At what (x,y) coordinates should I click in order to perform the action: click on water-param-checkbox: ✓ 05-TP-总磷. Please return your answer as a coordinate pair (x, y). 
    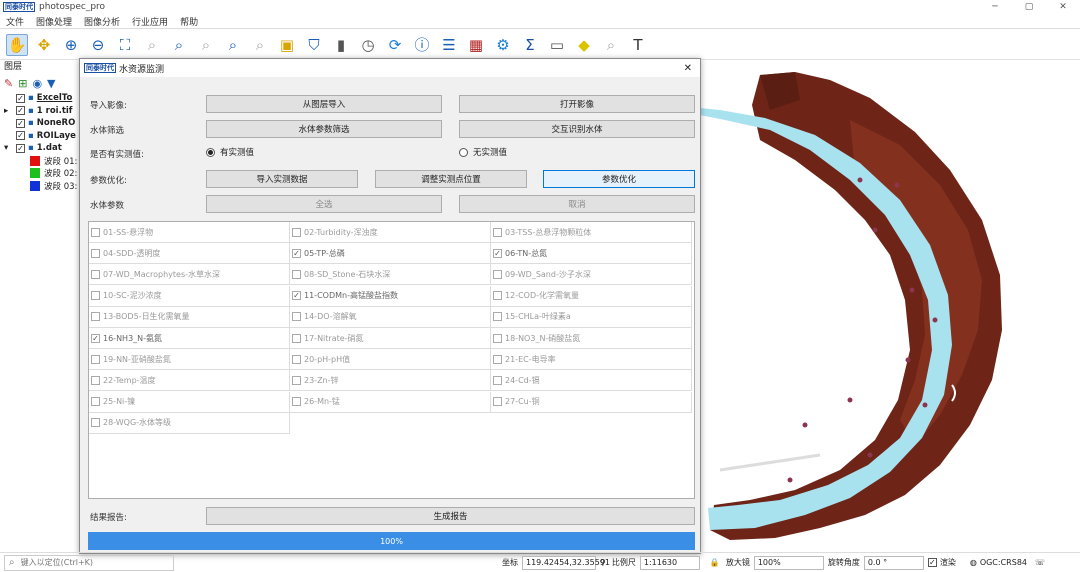
    Looking at the image, I should click on (390, 254).